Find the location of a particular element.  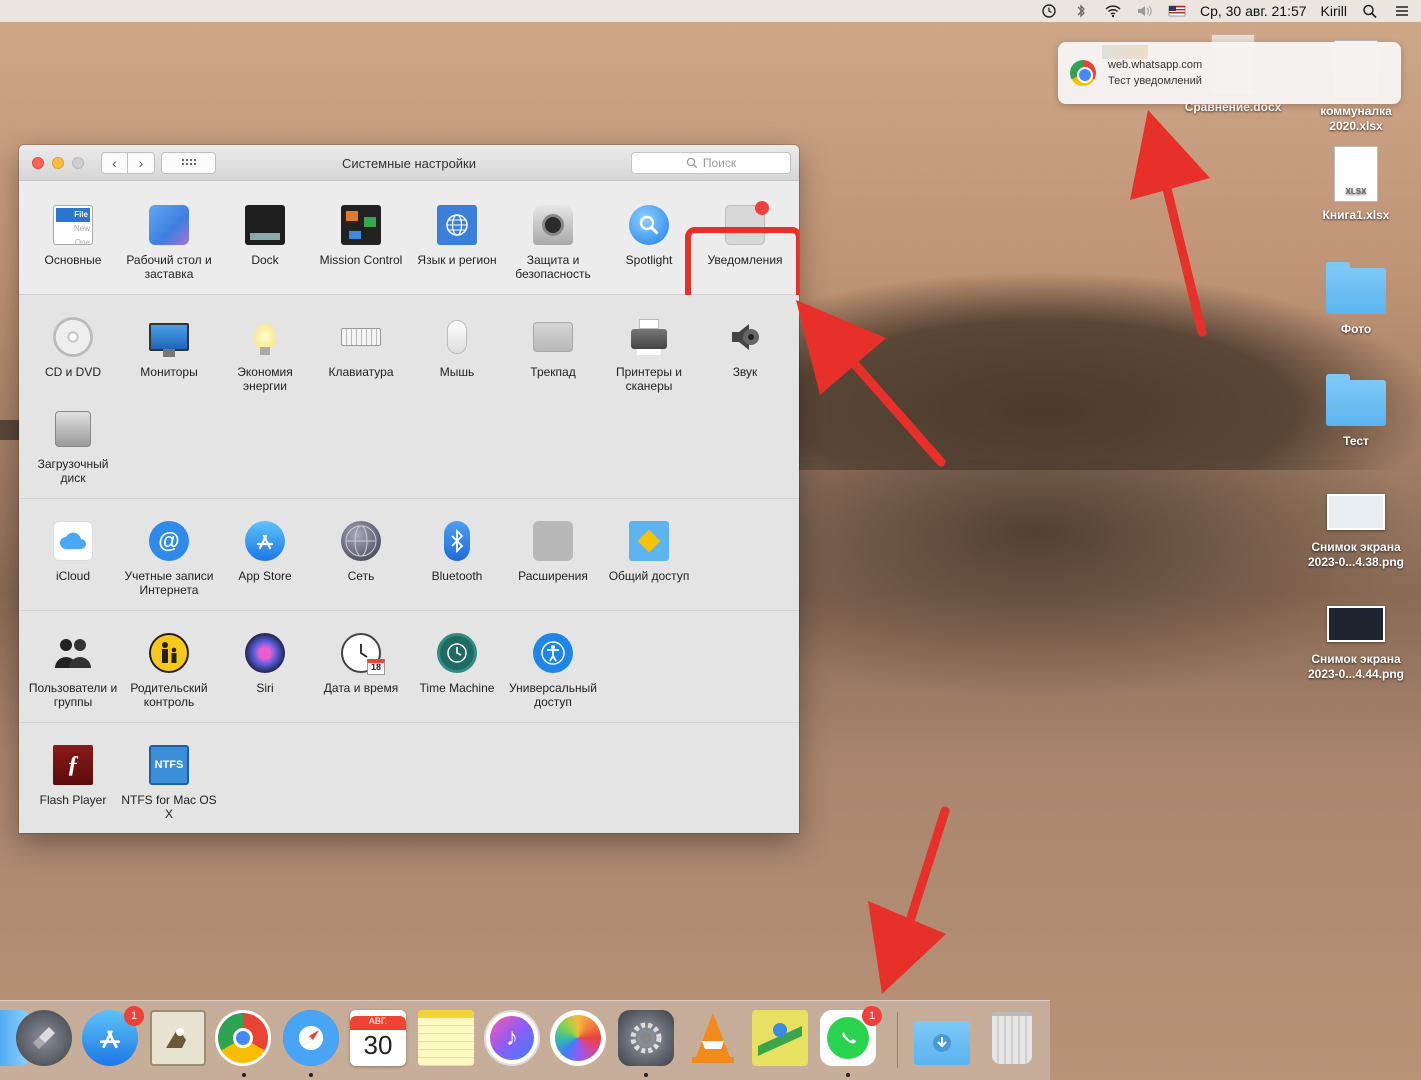

pref-flash-player: ƒ Flash Player is located at coordinates (73, 776).